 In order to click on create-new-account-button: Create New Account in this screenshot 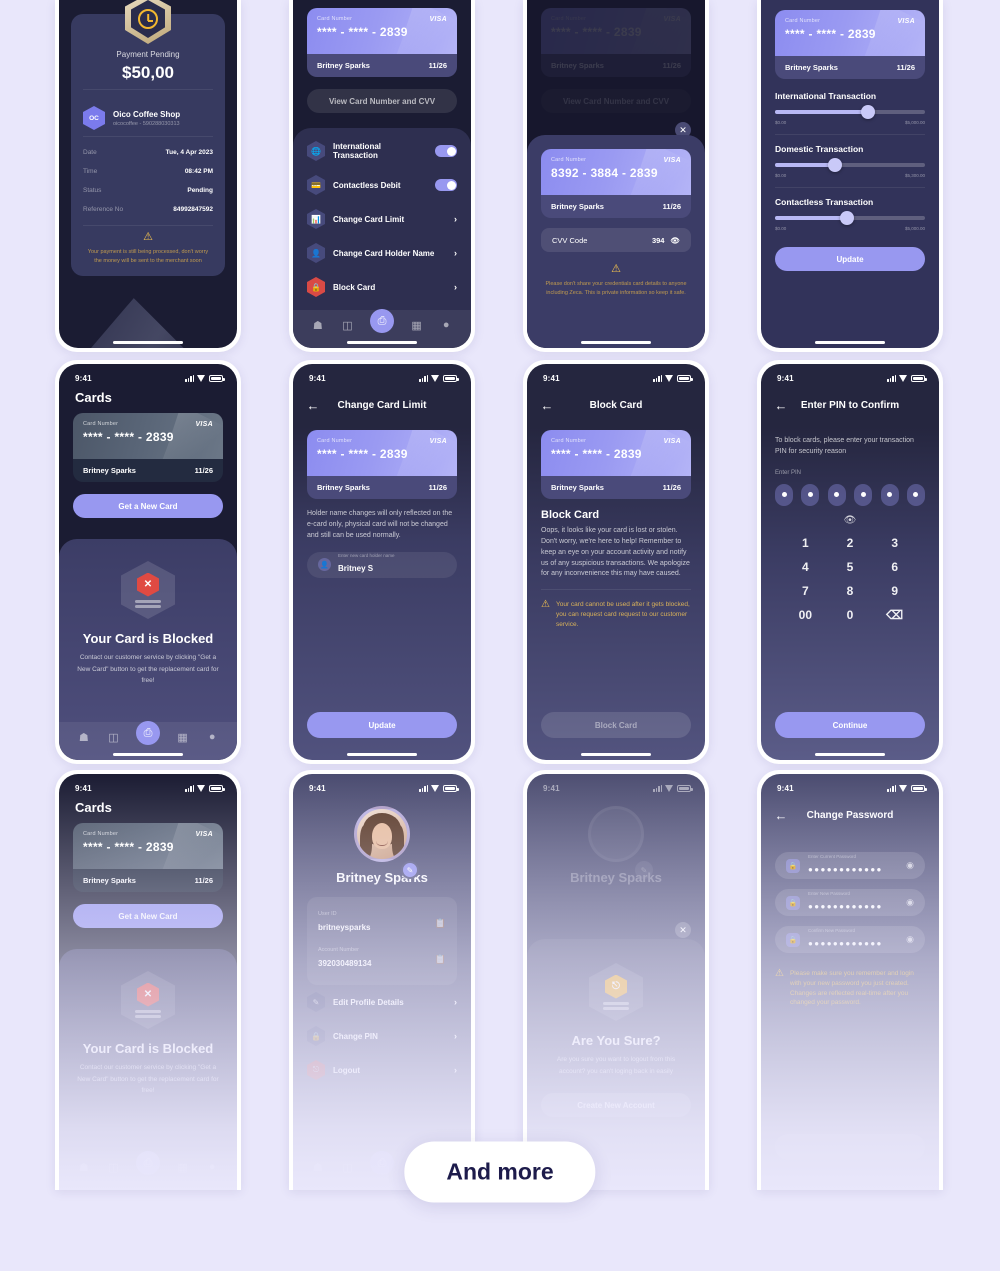, I will do `click(616, 1105)`.